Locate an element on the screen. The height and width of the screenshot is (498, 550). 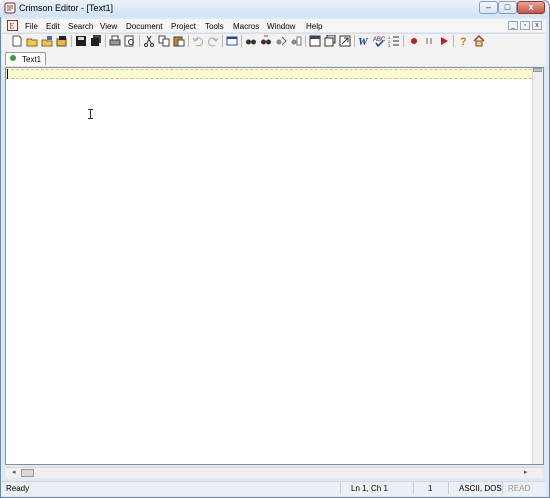
find-icon is located at coordinates (251, 41).